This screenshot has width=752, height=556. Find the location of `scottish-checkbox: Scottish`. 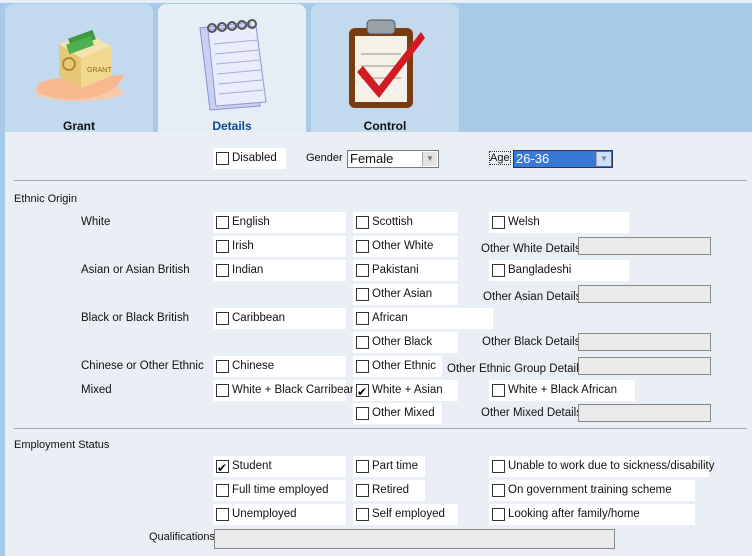

scottish-checkbox: Scottish is located at coordinates (405, 222).